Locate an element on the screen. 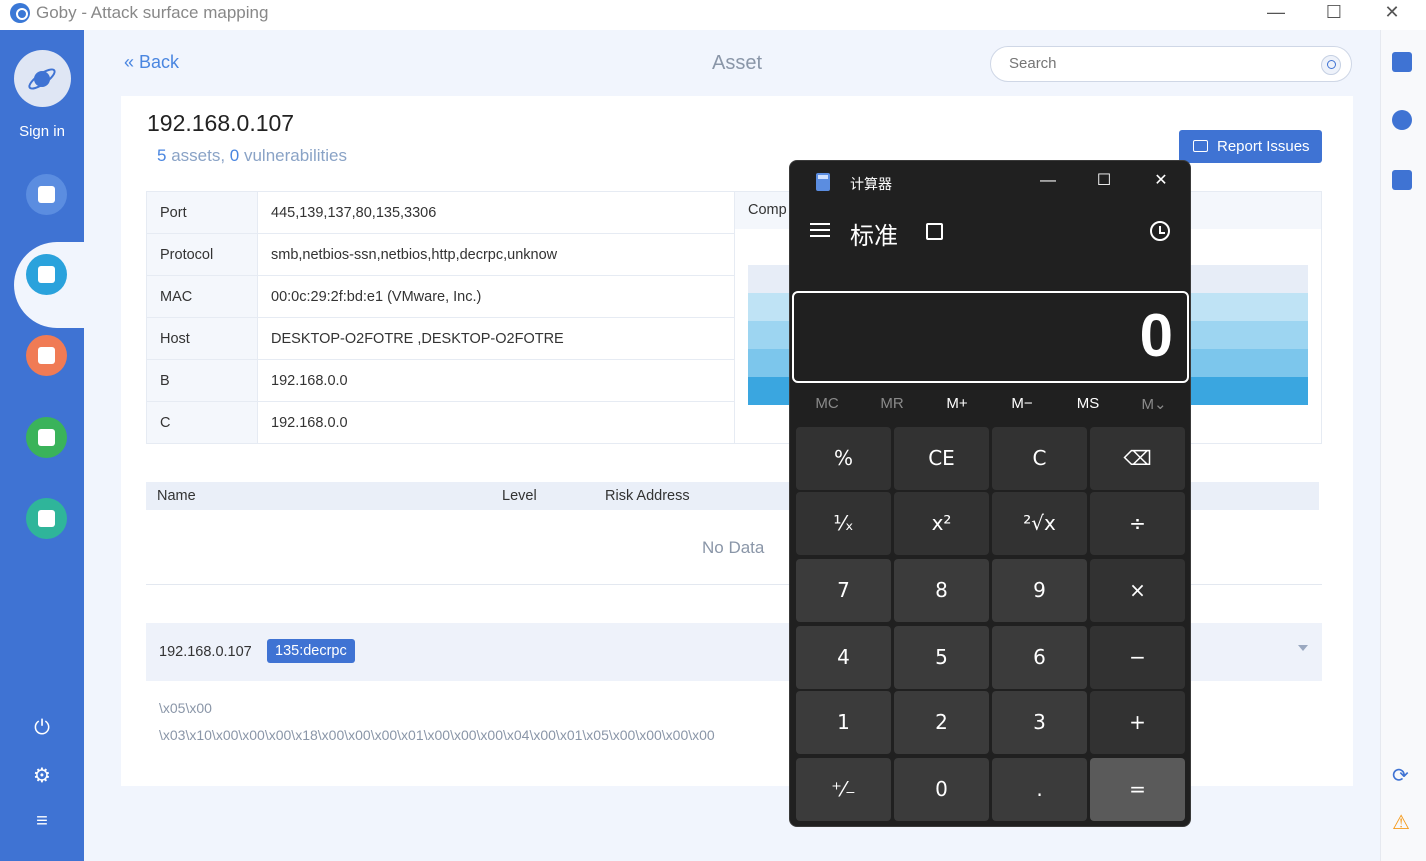  digit-7-key: 7 is located at coordinates (843, 590).